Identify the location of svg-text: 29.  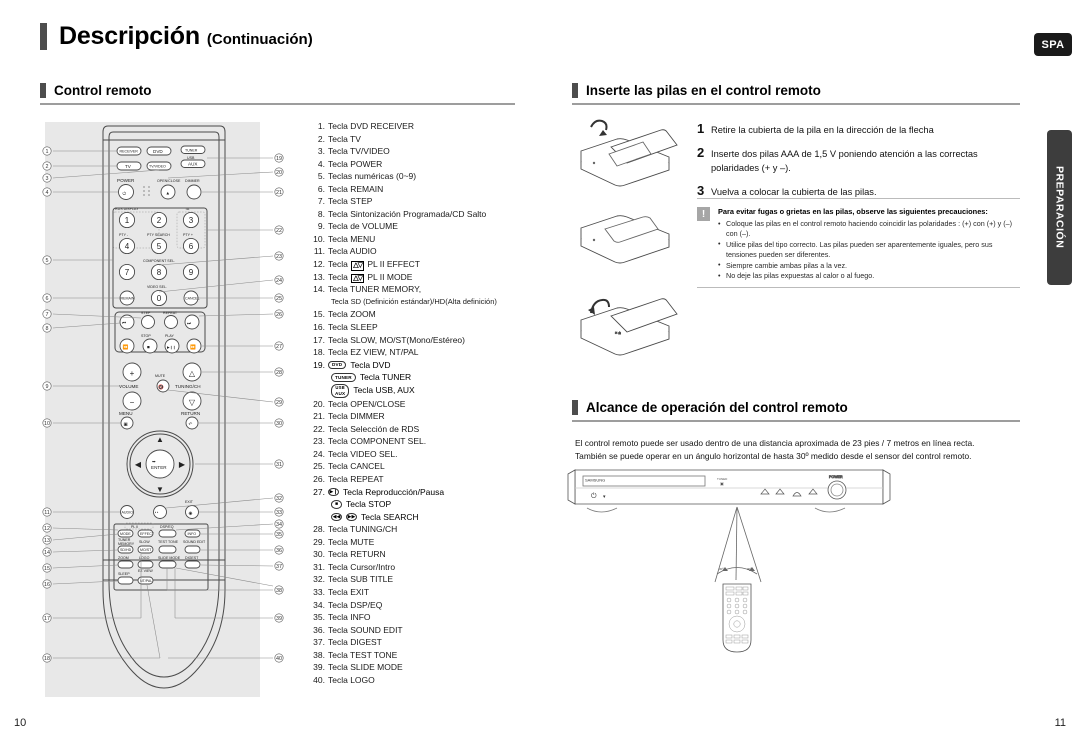
(279, 403).